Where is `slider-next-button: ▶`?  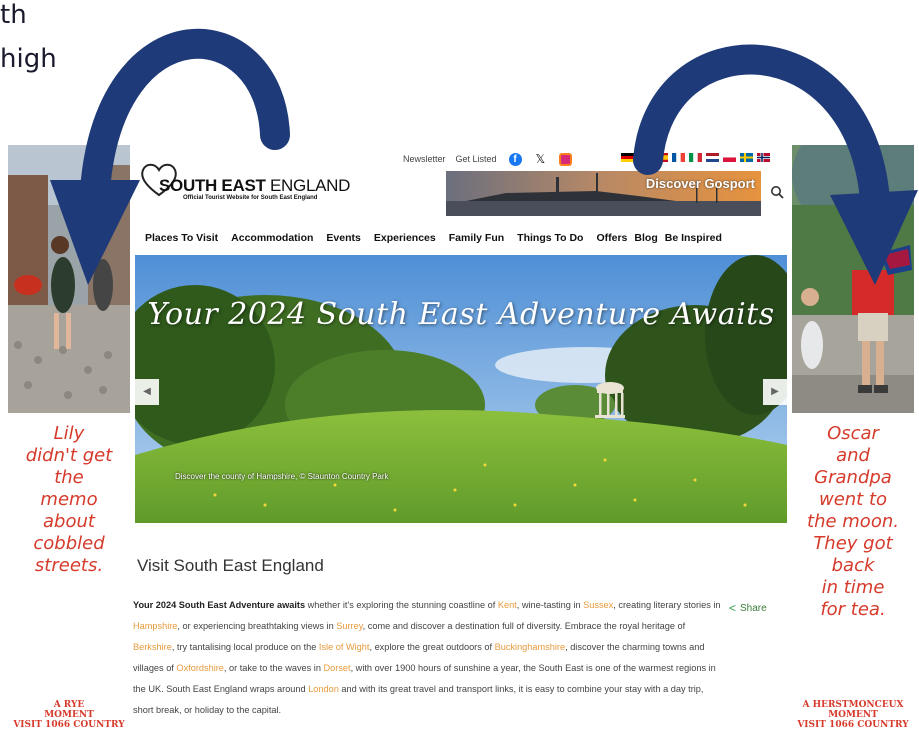
slider-next-button: ▶ is located at coordinates (775, 392).